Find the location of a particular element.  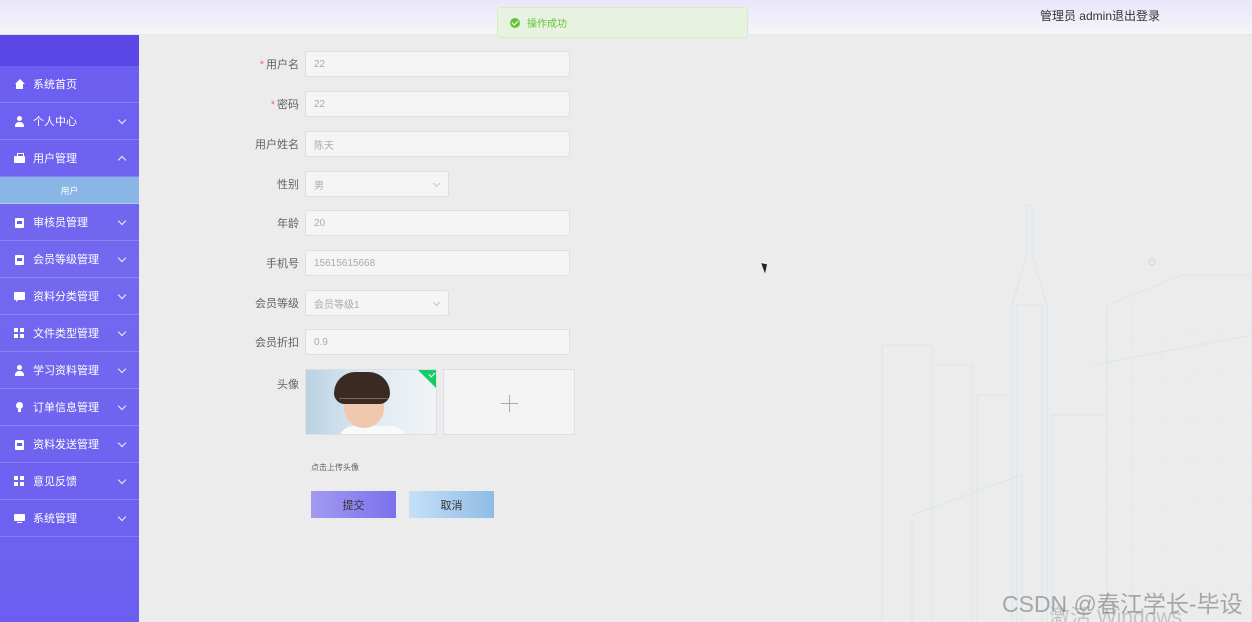

sidebar-item-user-management: 用户管理 is located at coordinates (69, 158).